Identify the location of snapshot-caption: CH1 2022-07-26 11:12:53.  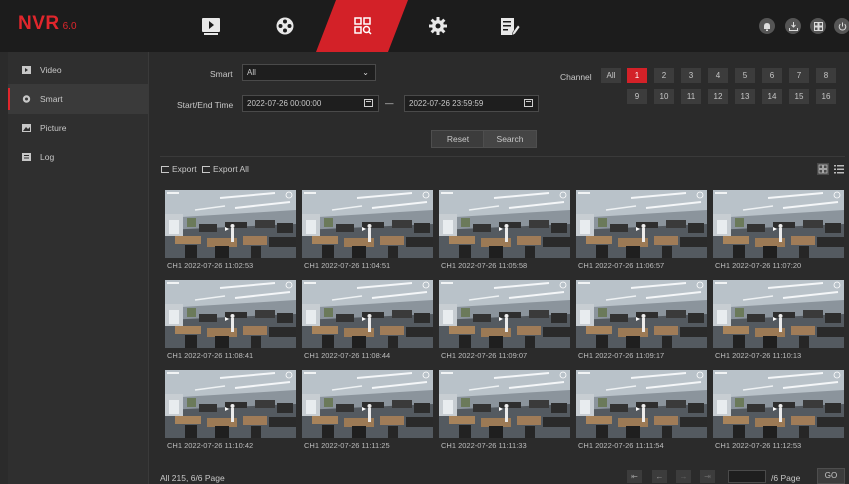
(758, 445).